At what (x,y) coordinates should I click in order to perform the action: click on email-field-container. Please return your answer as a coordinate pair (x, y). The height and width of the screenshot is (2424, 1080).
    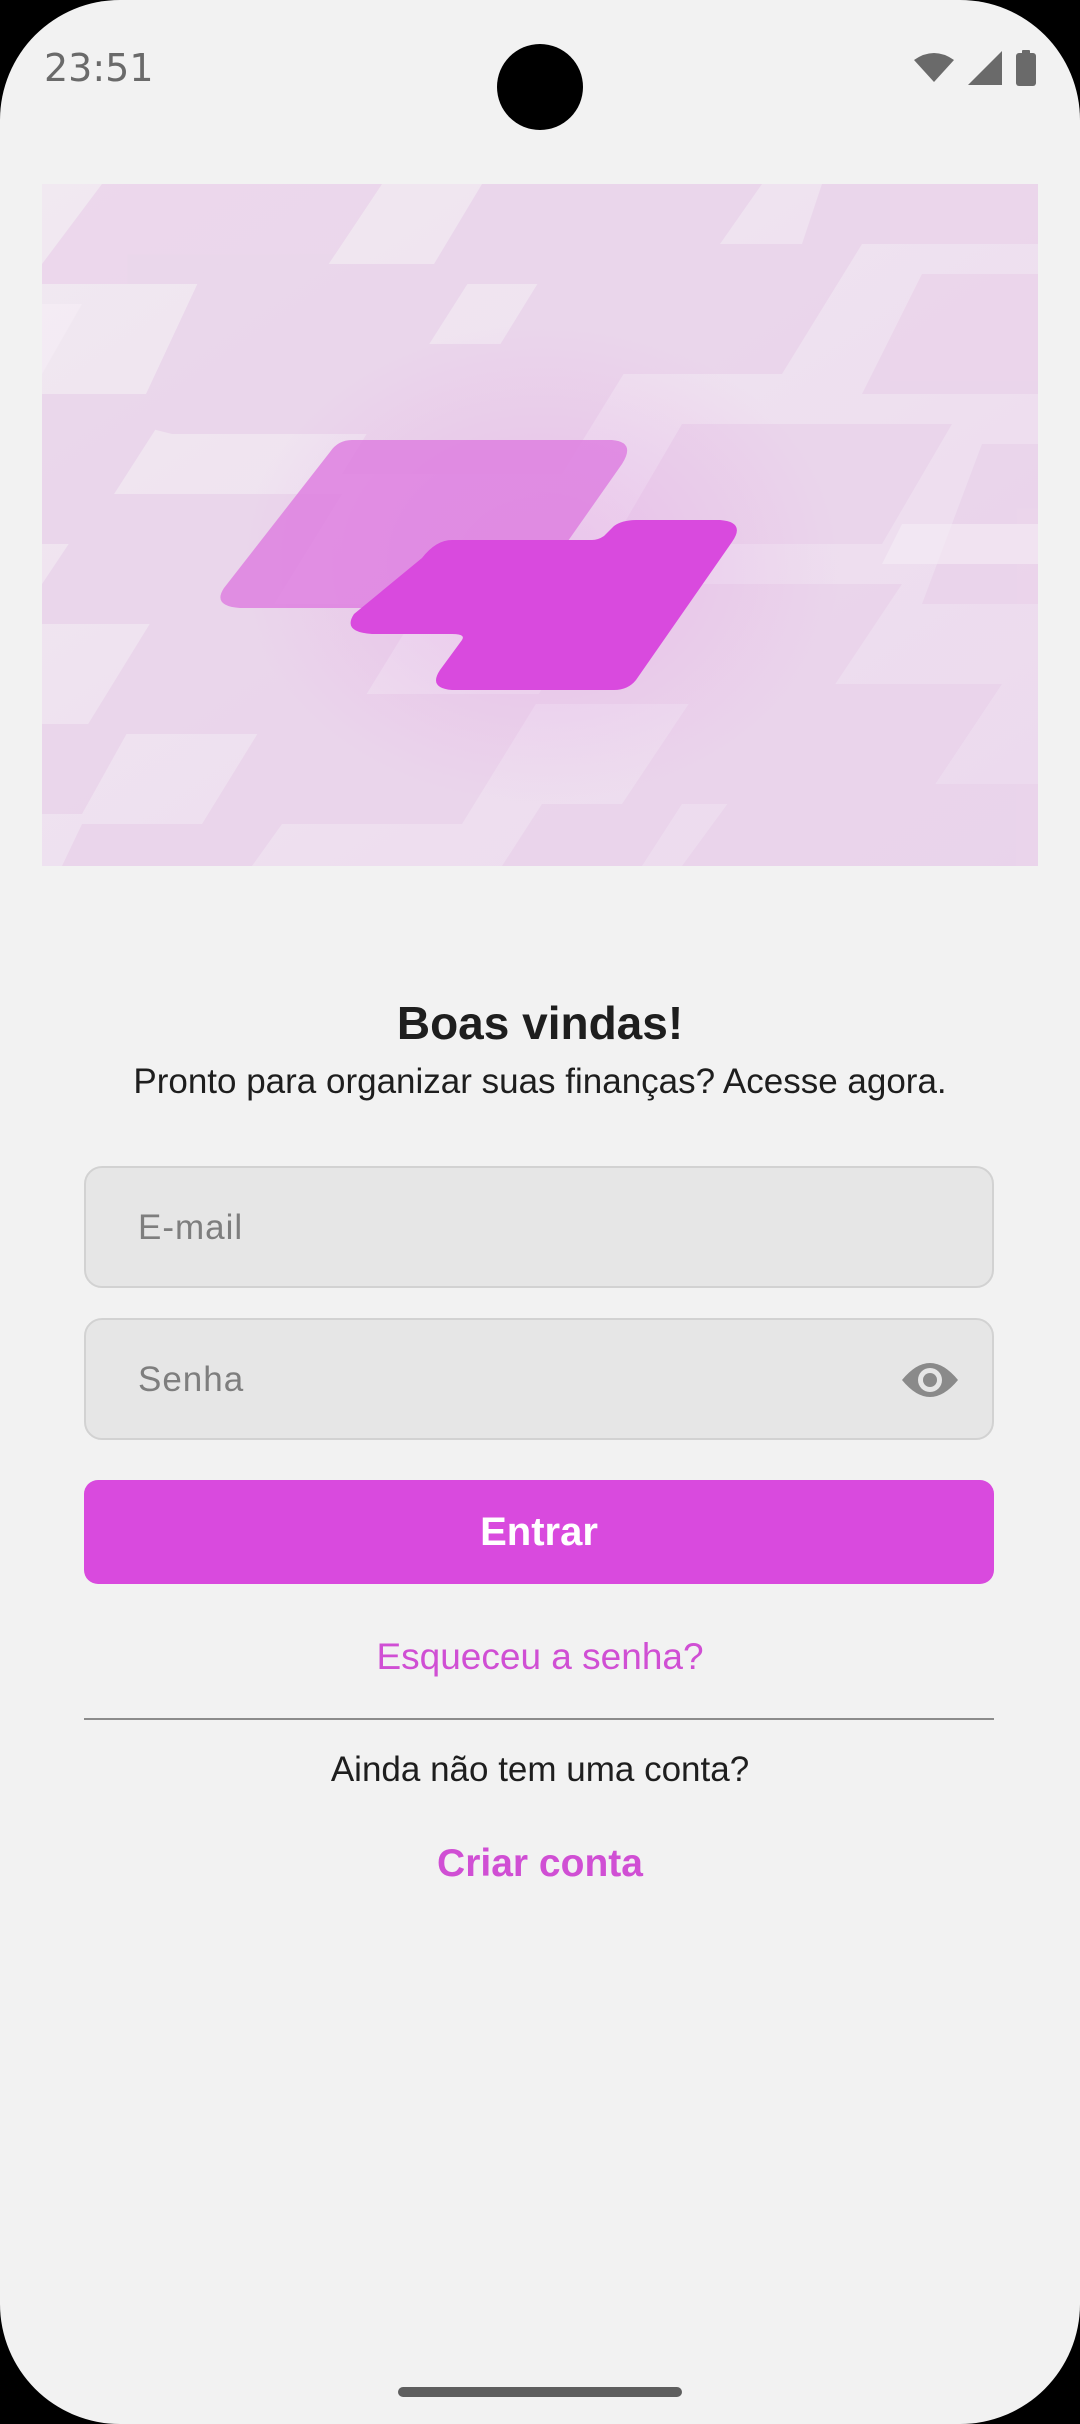
    Looking at the image, I should click on (539, 1227).